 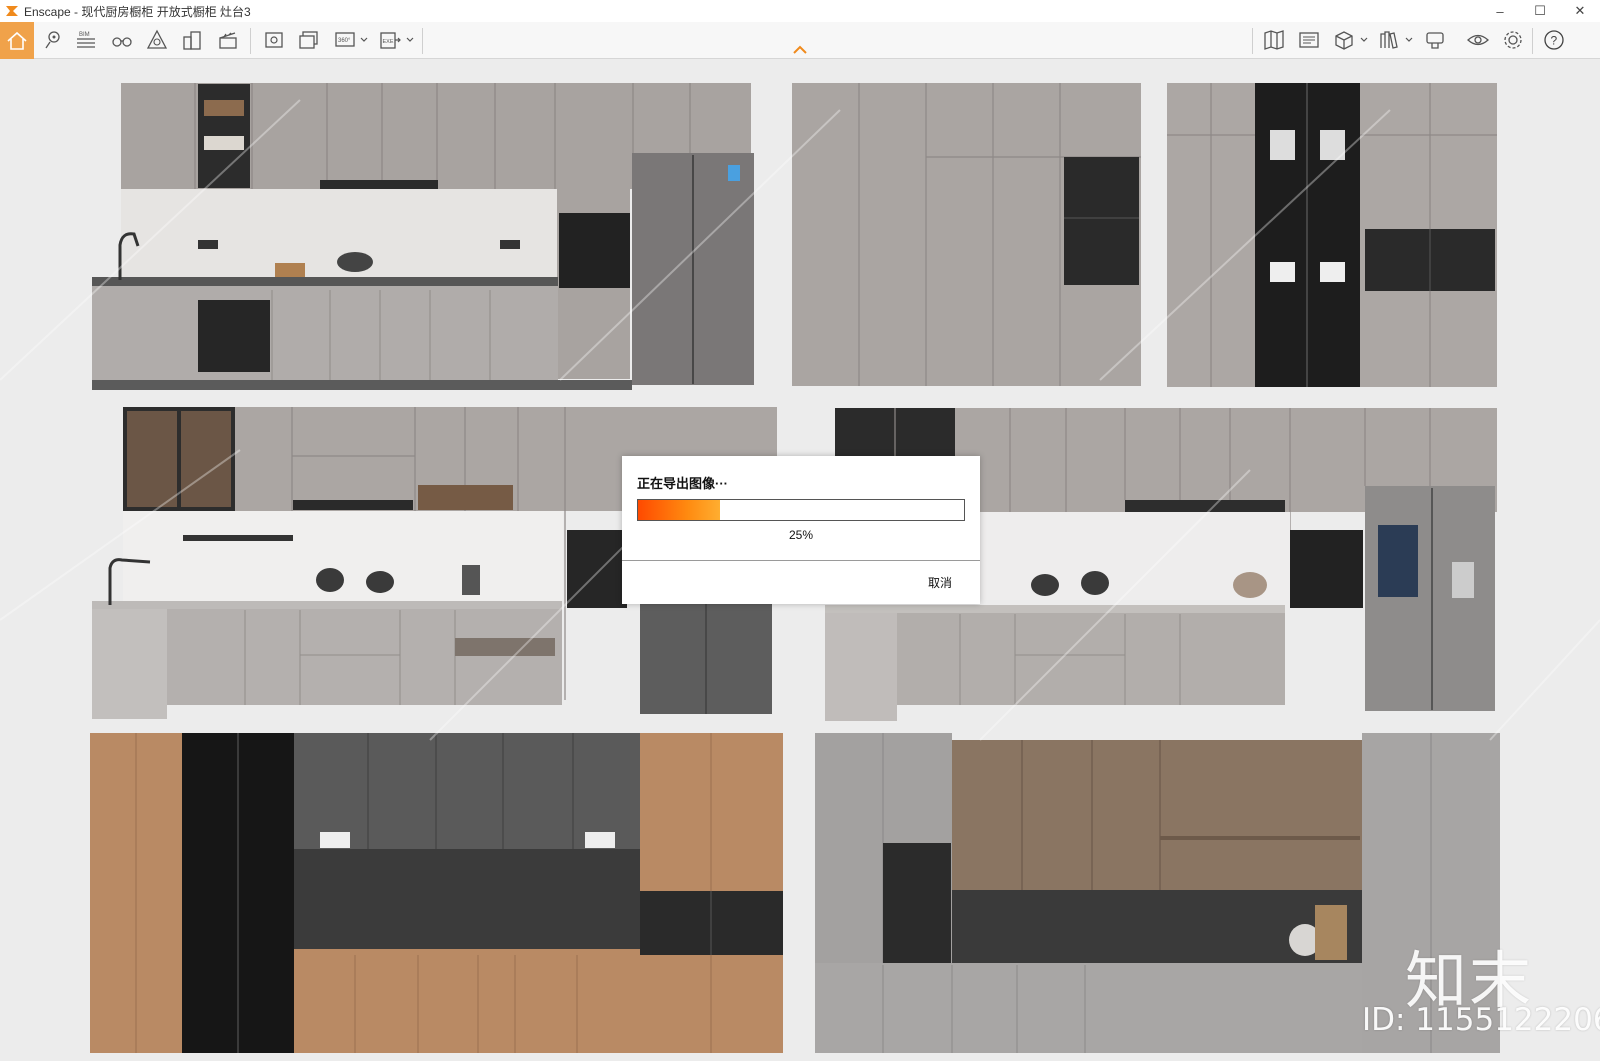 I want to click on visibility-button, so click(x=1478, y=40).